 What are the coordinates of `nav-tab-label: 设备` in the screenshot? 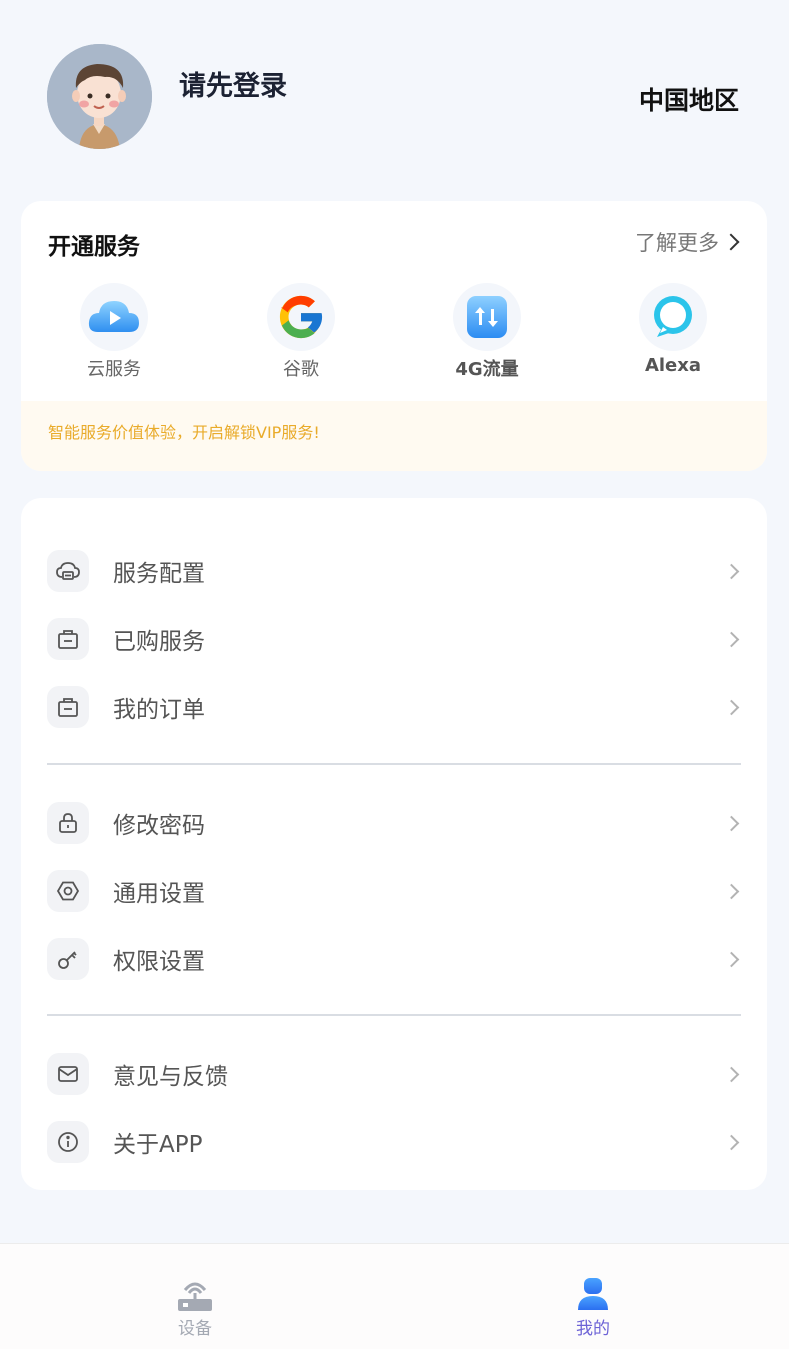 It's located at (195, 1329).